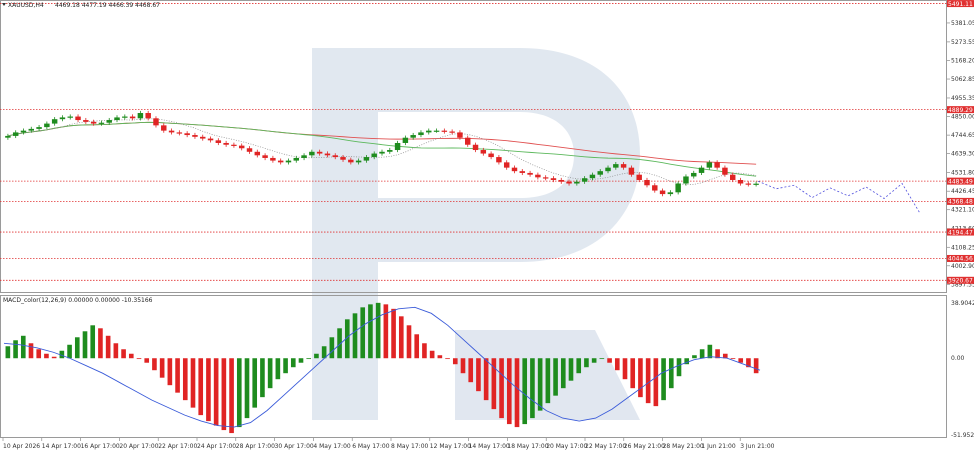  Describe the element at coordinates (962, 135) in the screenshot. I see `price-tick-label: 4744.65` at that location.